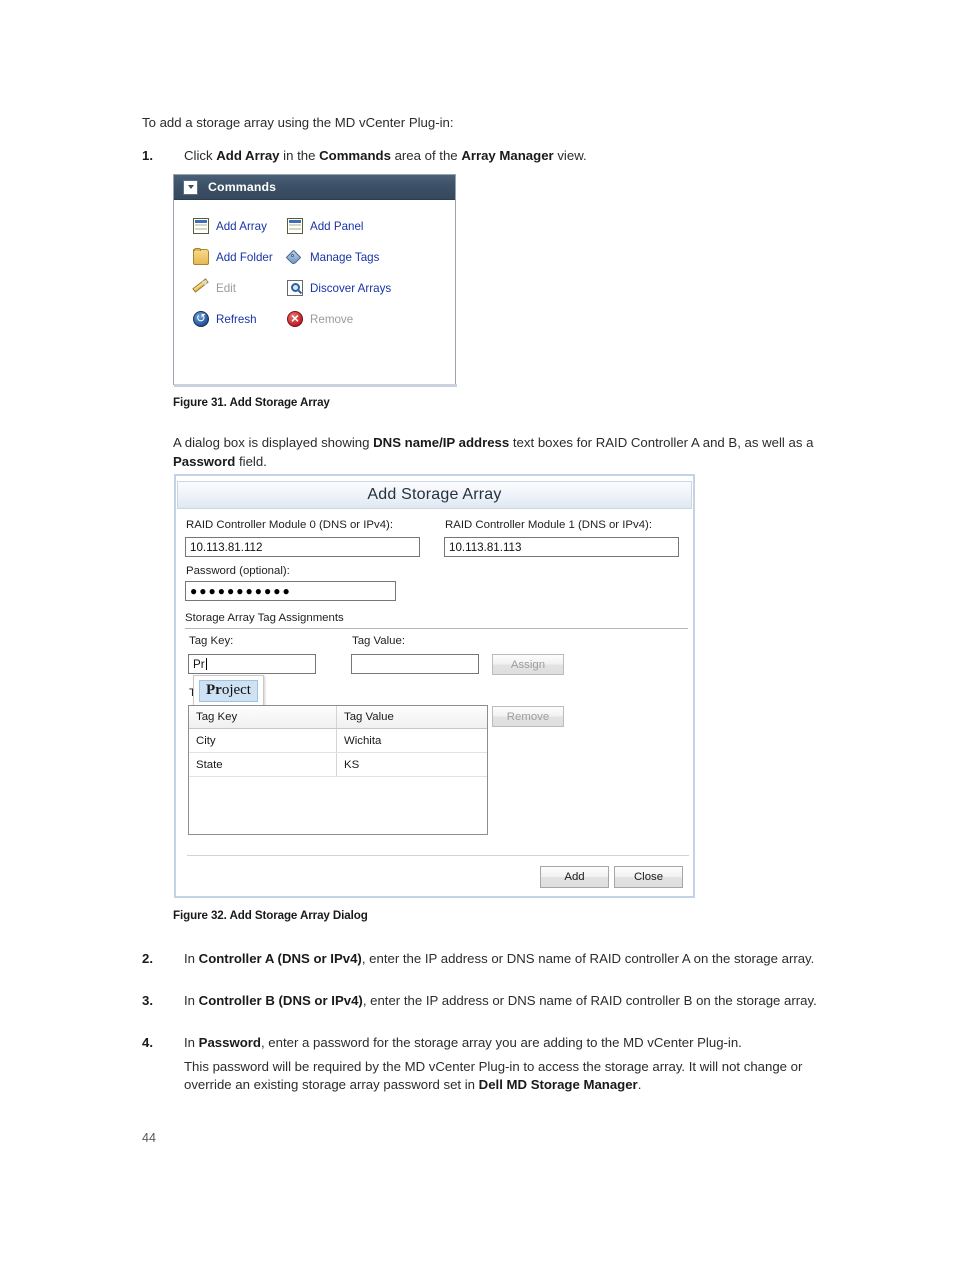 This screenshot has width=954, height=1268. Describe the element at coordinates (190, 187) in the screenshot. I see `chevron-down-icon` at that location.